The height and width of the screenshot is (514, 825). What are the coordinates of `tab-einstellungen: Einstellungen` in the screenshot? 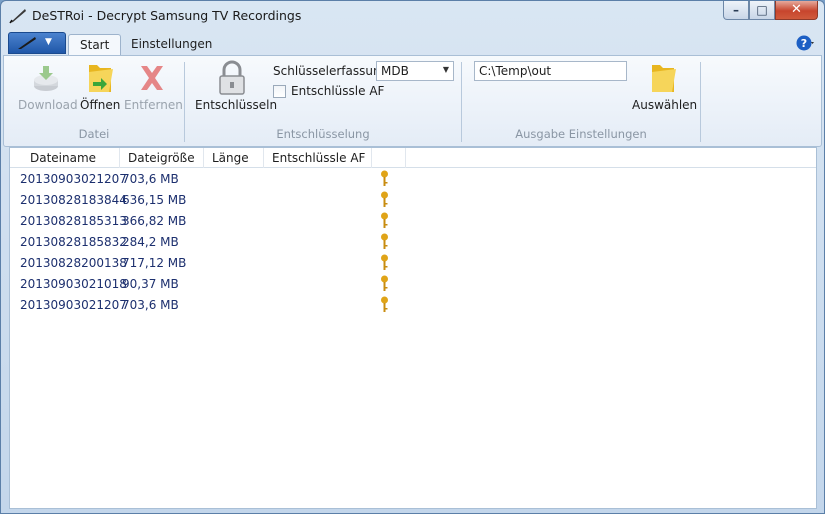 It's located at (171, 44).